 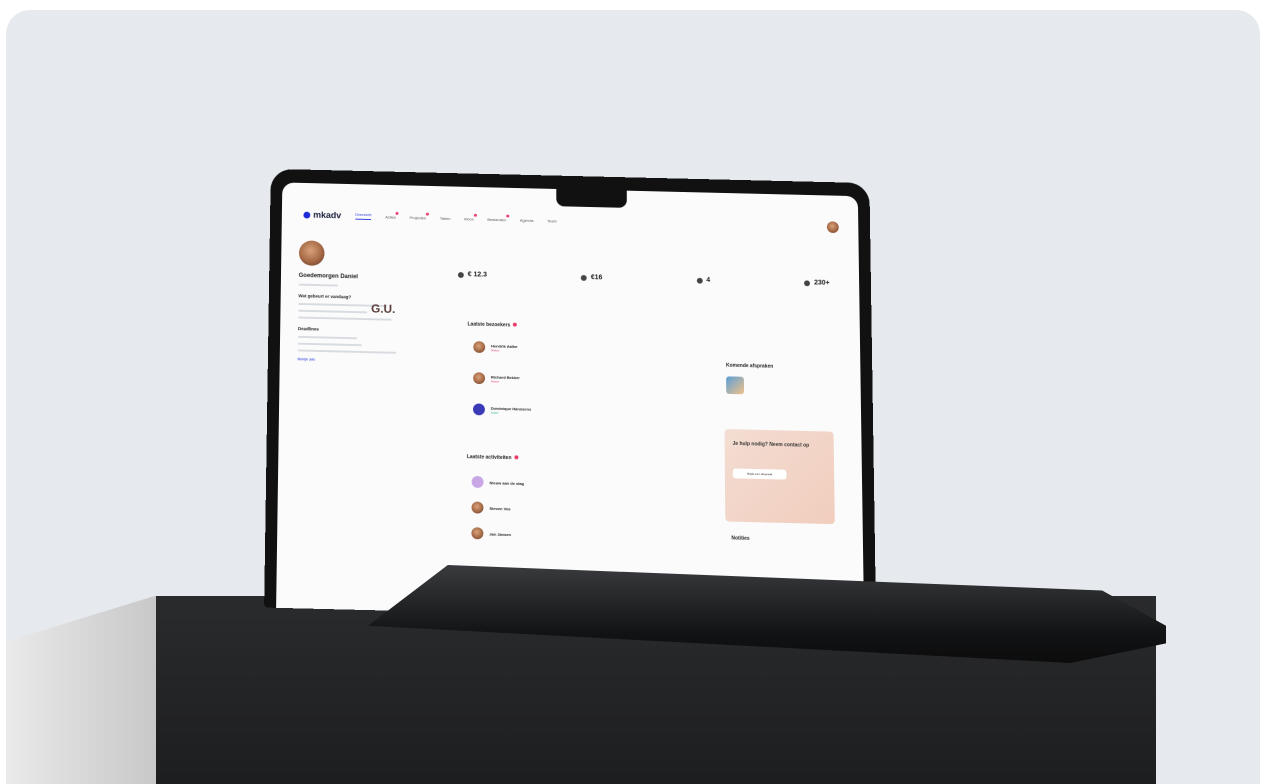 What do you see at coordinates (527, 219) in the screenshot?
I see `nav-item-agenda: Agenda` at bounding box center [527, 219].